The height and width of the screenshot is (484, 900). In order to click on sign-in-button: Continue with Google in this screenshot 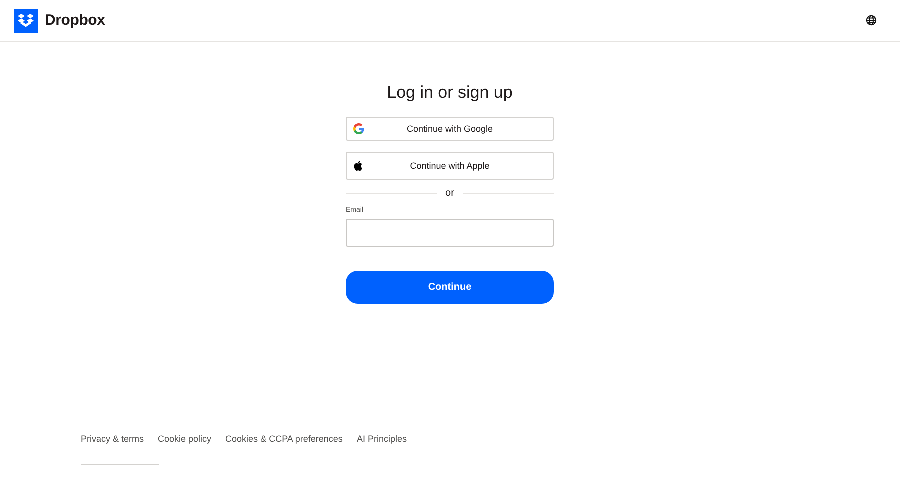, I will do `click(450, 129)`.